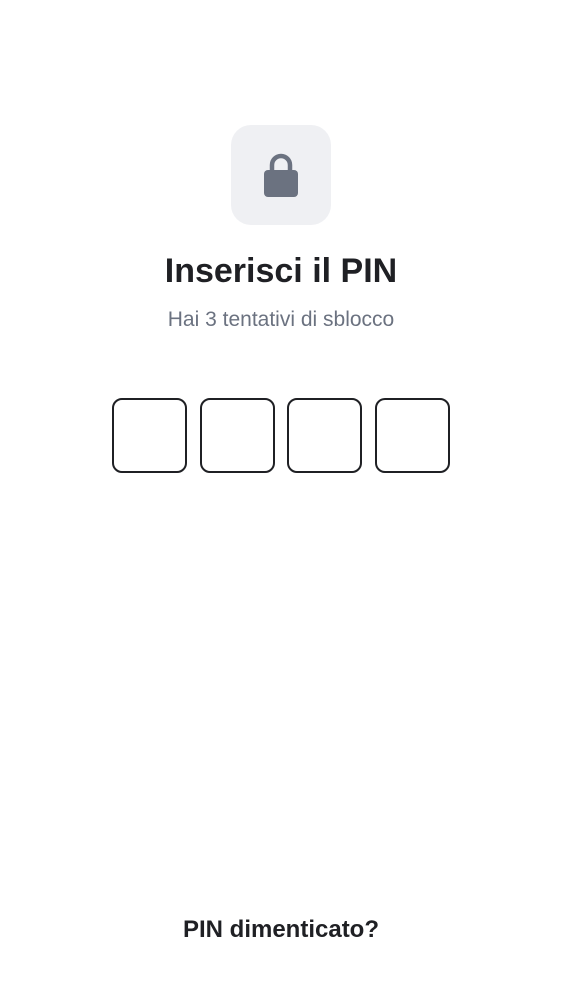  I want to click on lock-tile, so click(281, 175).